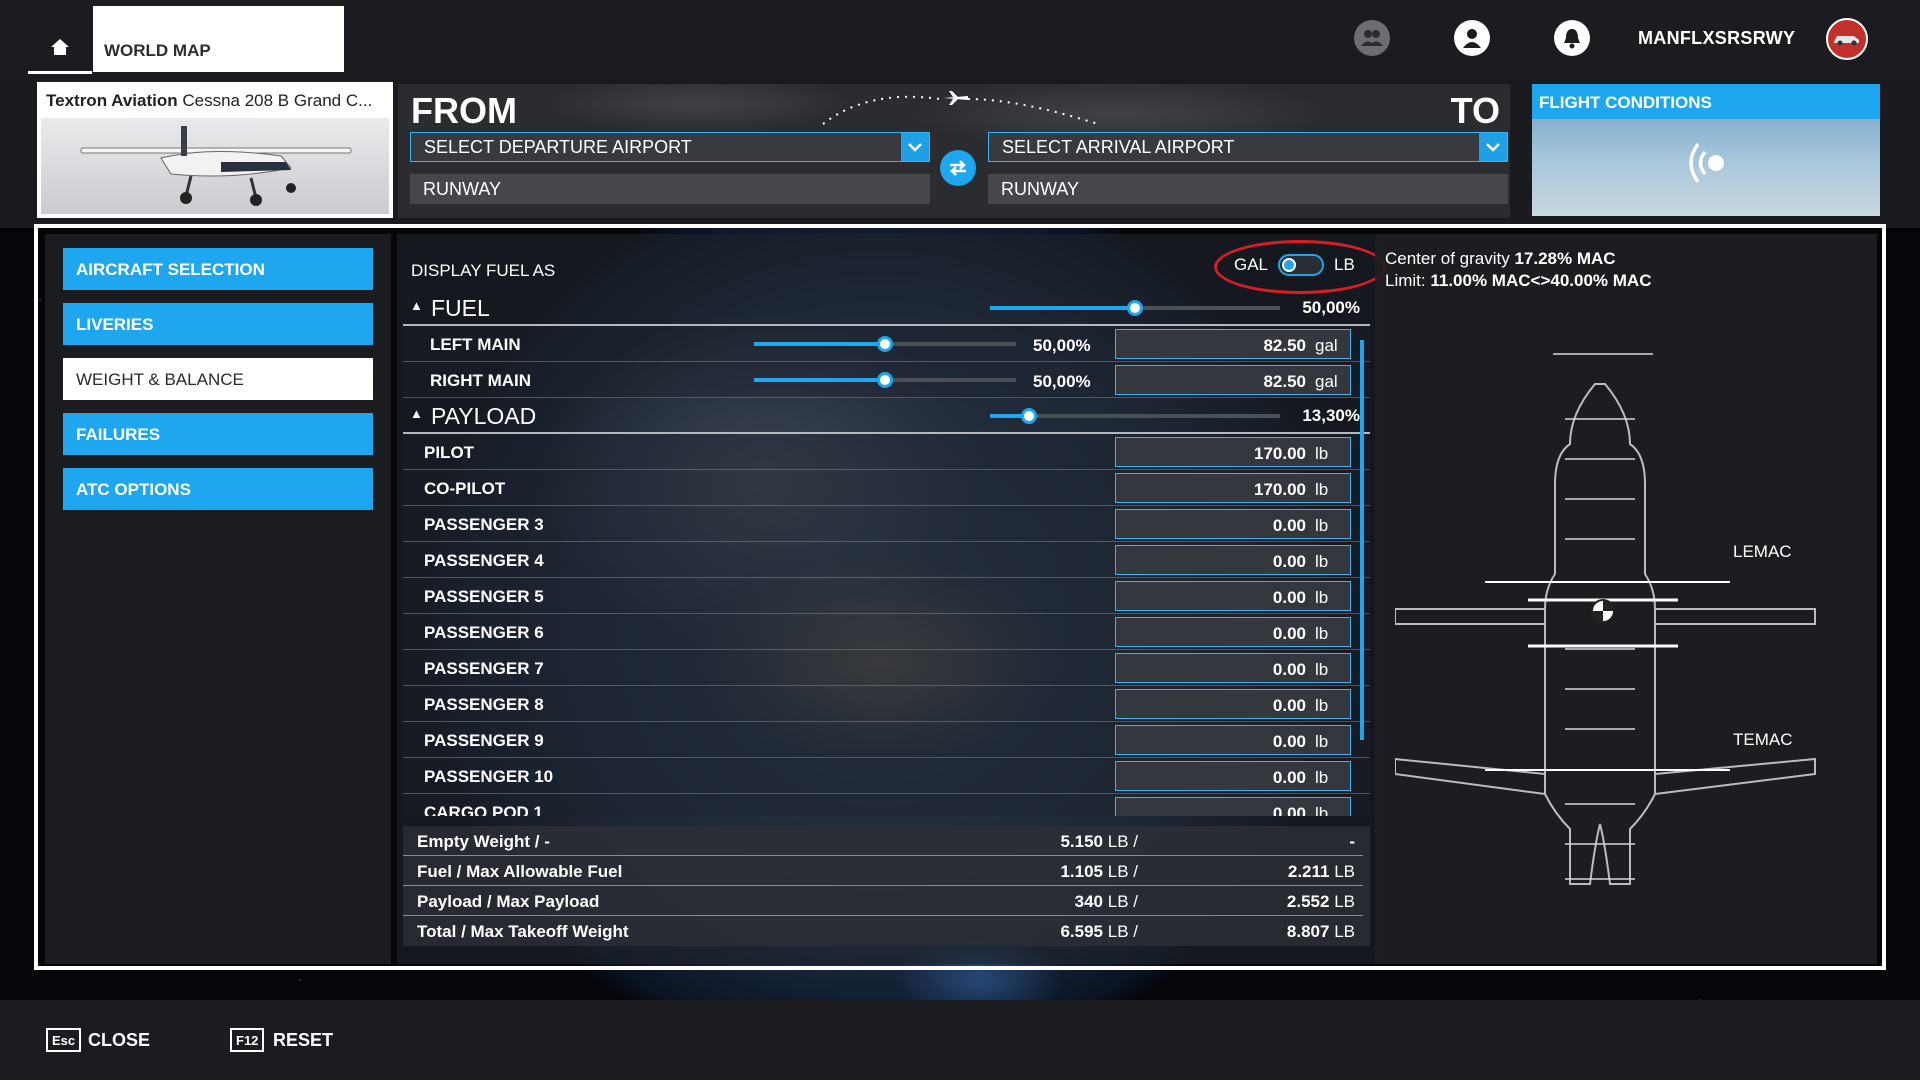 The width and height of the screenshot is (1920, 1080). Describe the element at coordinates (1326, 345) in the screenshot. I see `quantity-unit: gal` at that location.